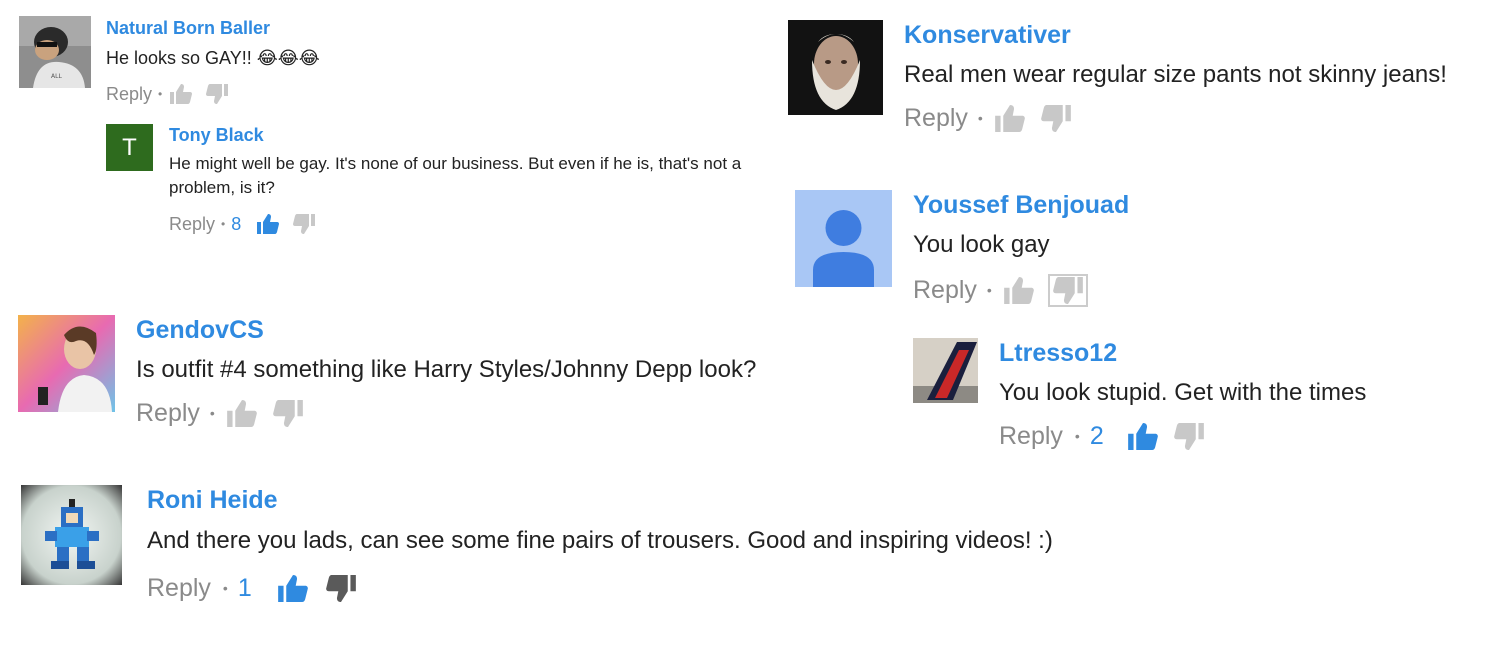 The height and width of the screenshot is (650, 1500). What do you see at coordinates (1183, 392) in the screenshot?
I see `comment-text: You look stupid. Get with the times` at bounding box center [1183, 392].